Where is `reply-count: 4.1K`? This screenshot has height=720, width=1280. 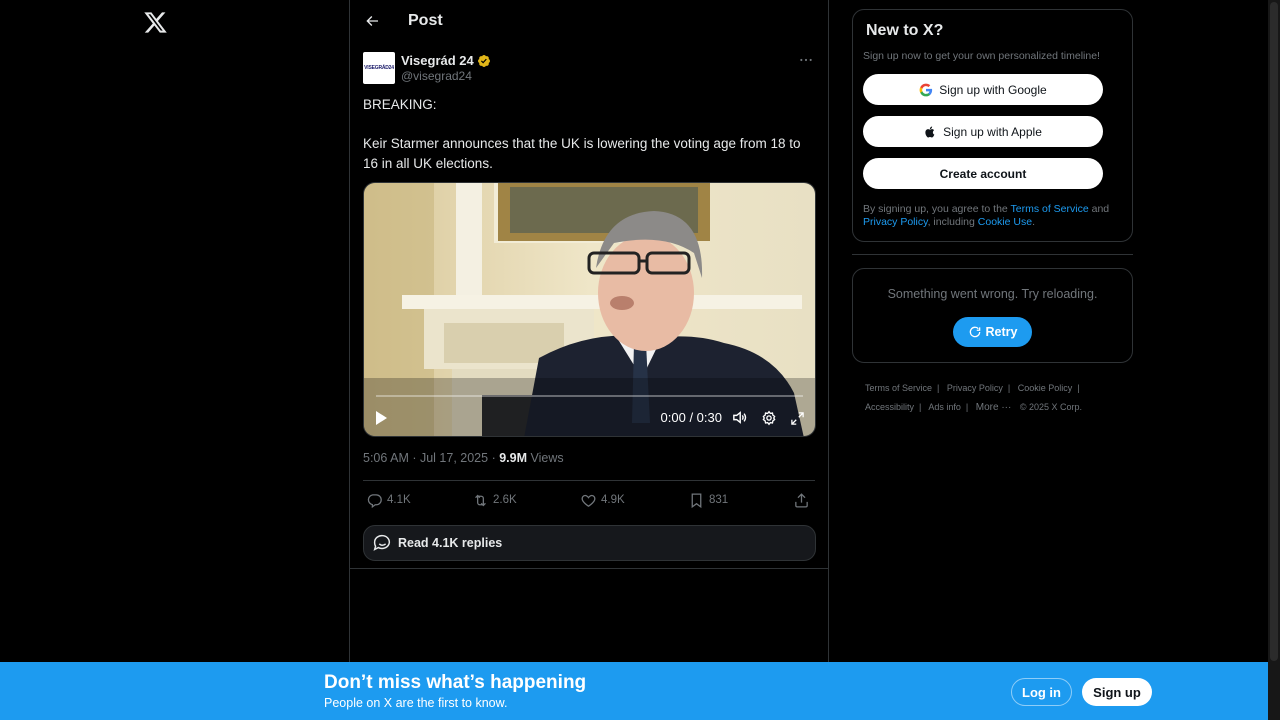
reply-count: 4.1K is located at coordinates (399, 500).